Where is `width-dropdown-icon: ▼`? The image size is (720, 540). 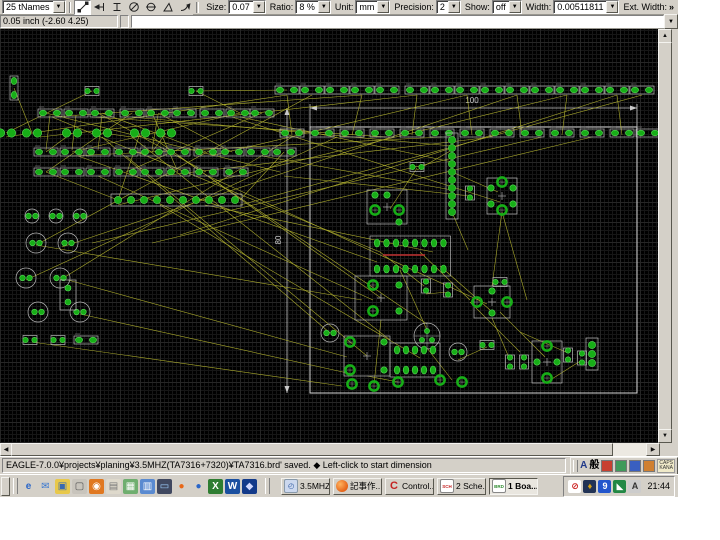
width-dropdown-icon: ▼ is located at coordinates (612, 7).